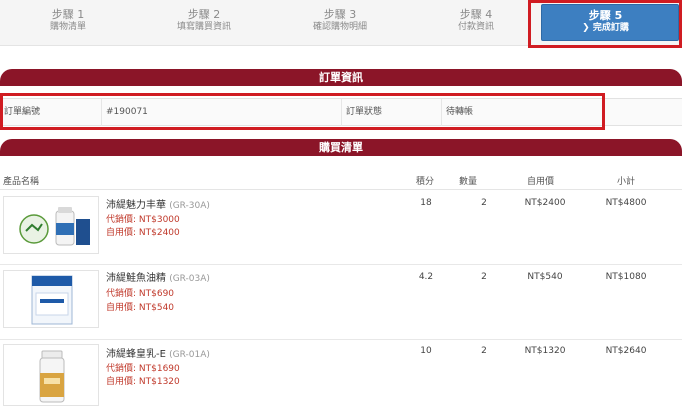 This screenshot has width=682, height=406. I want to click on product-name-text: 沛緹魅力丰華, so click(136, 205).